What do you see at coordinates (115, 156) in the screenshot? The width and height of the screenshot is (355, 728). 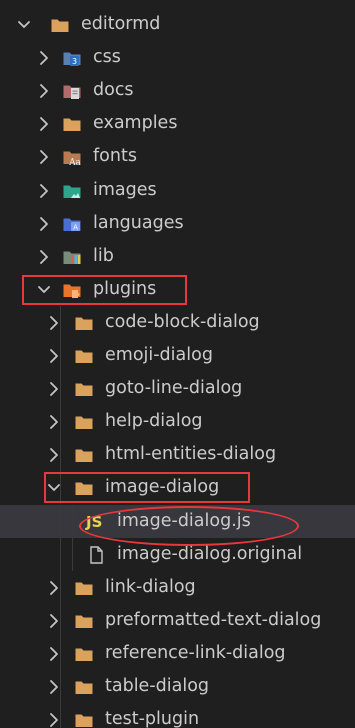 I see `tree-item-label: fonts` at bounding box center [115, 156].